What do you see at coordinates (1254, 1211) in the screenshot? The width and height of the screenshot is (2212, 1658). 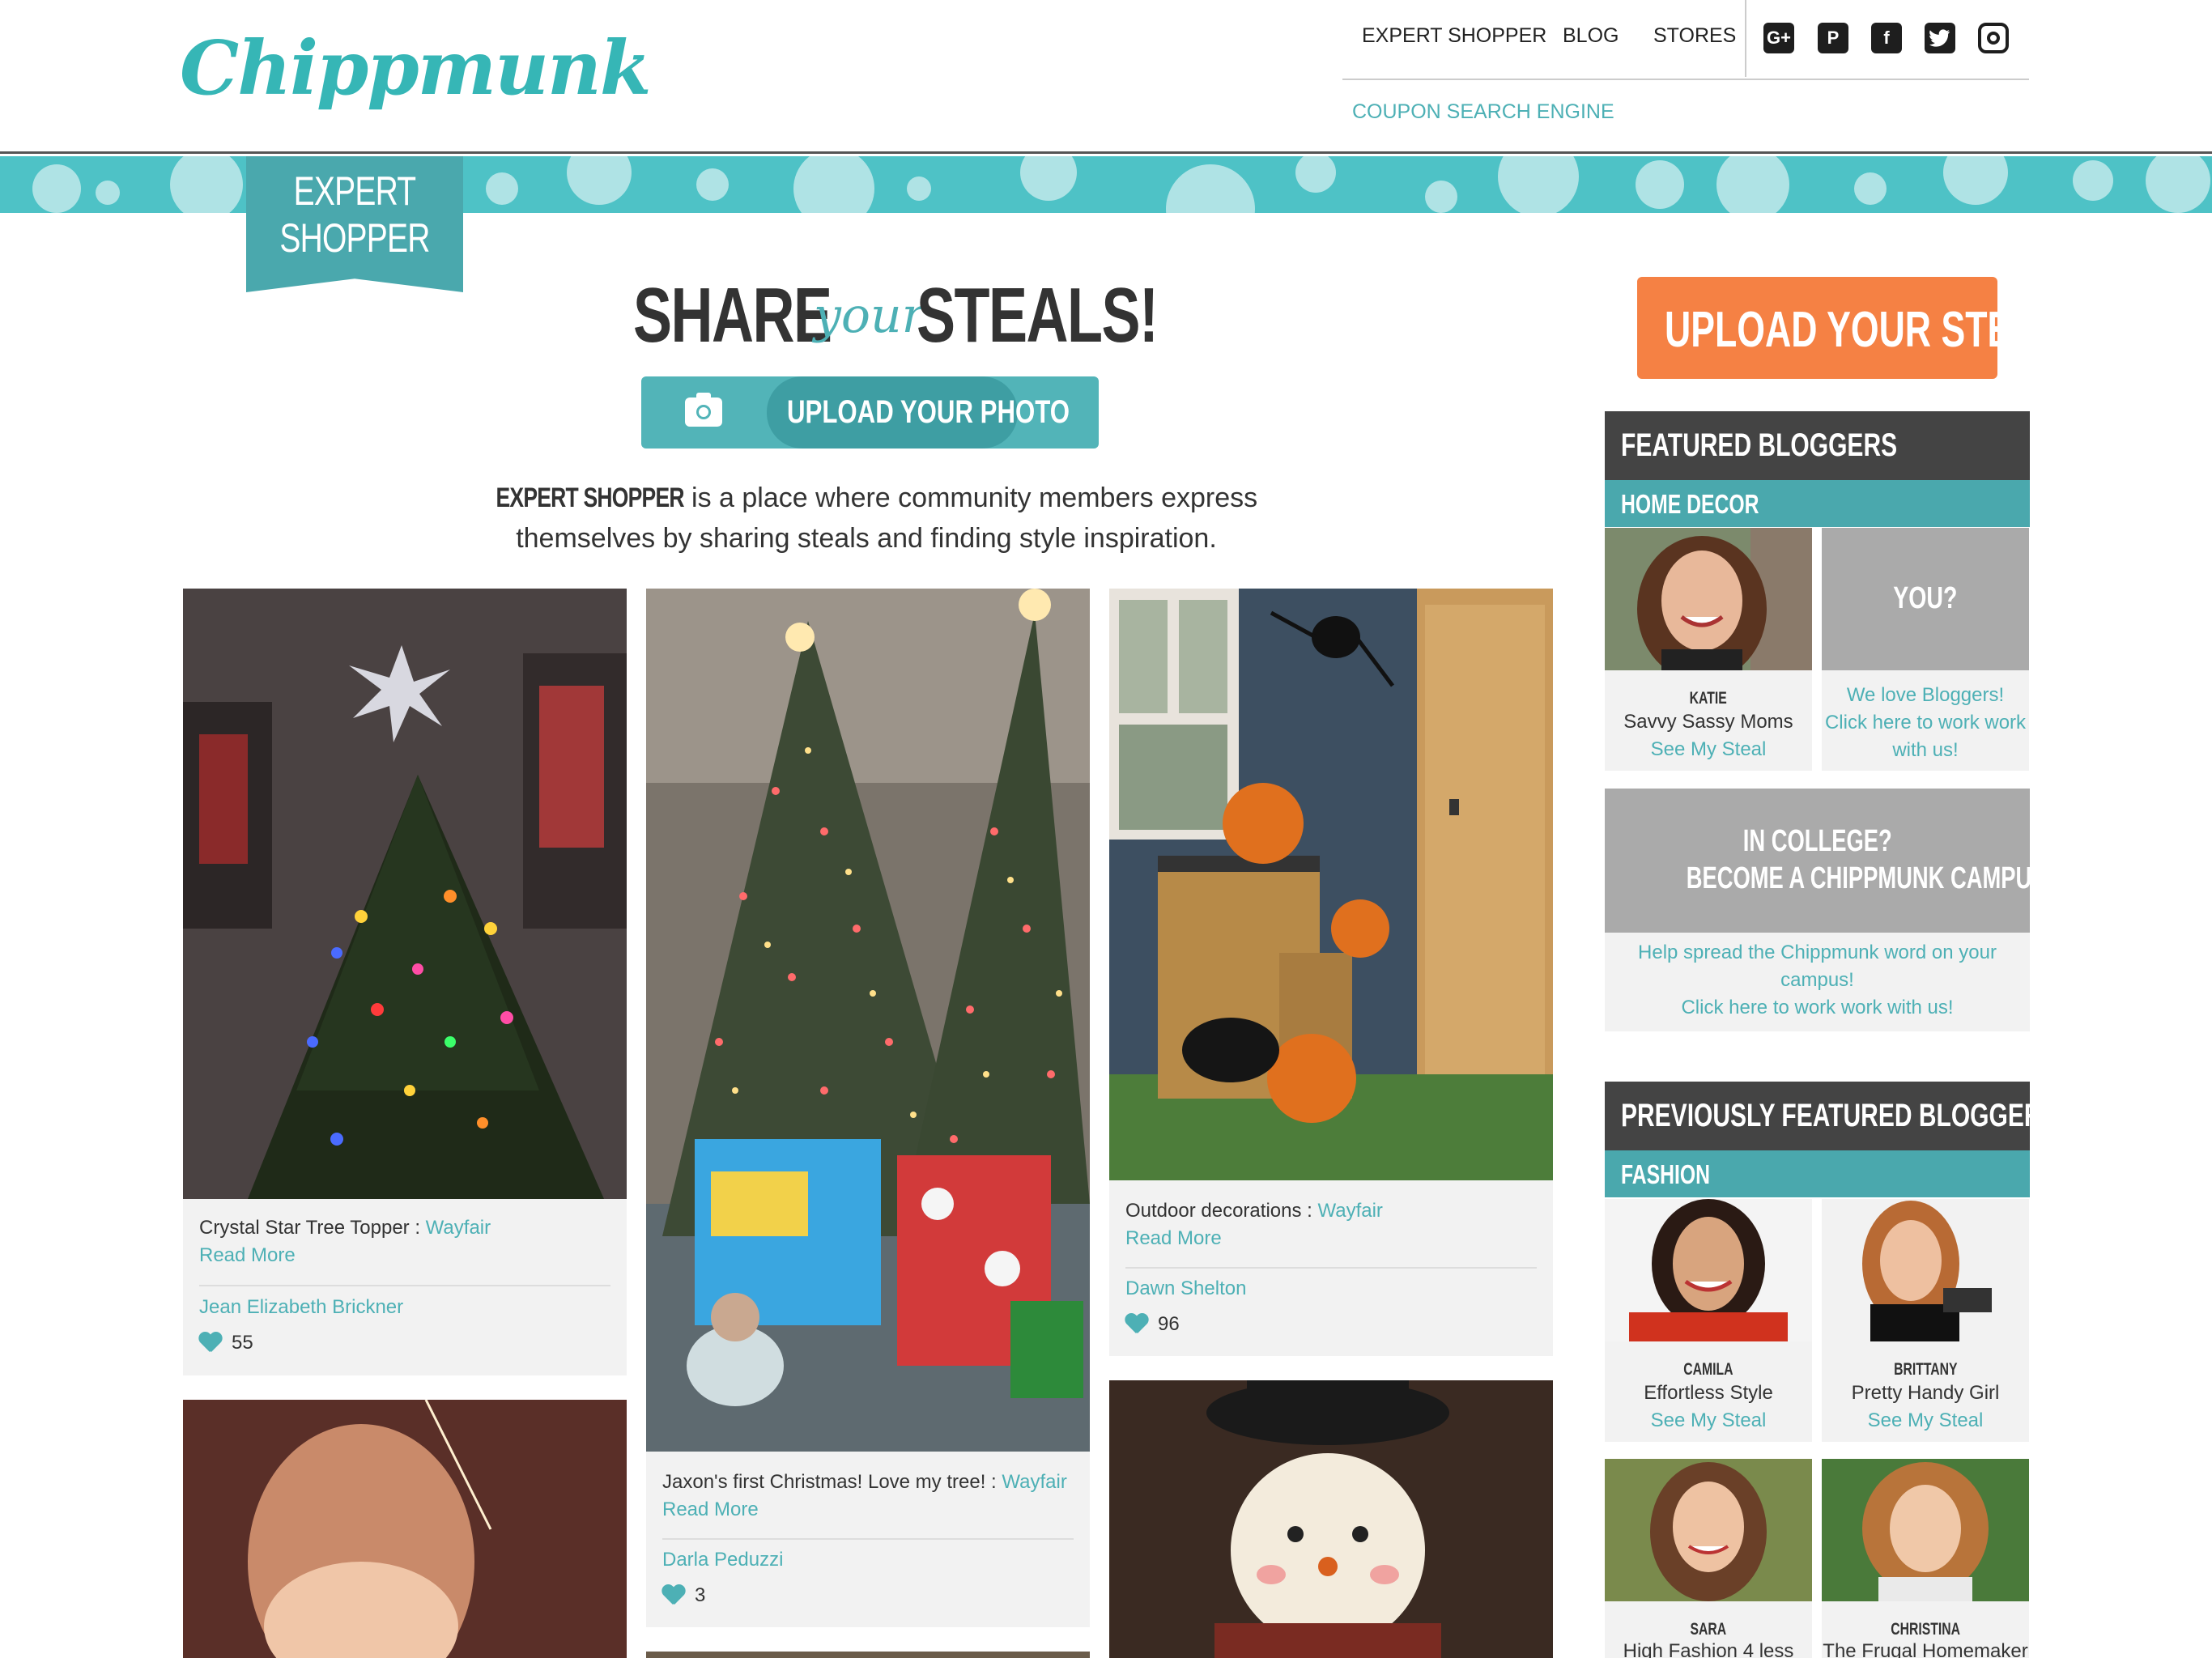 I see `post-caption: Outdoor decorations : Wayfair` at bounding box center [1254, 1211].